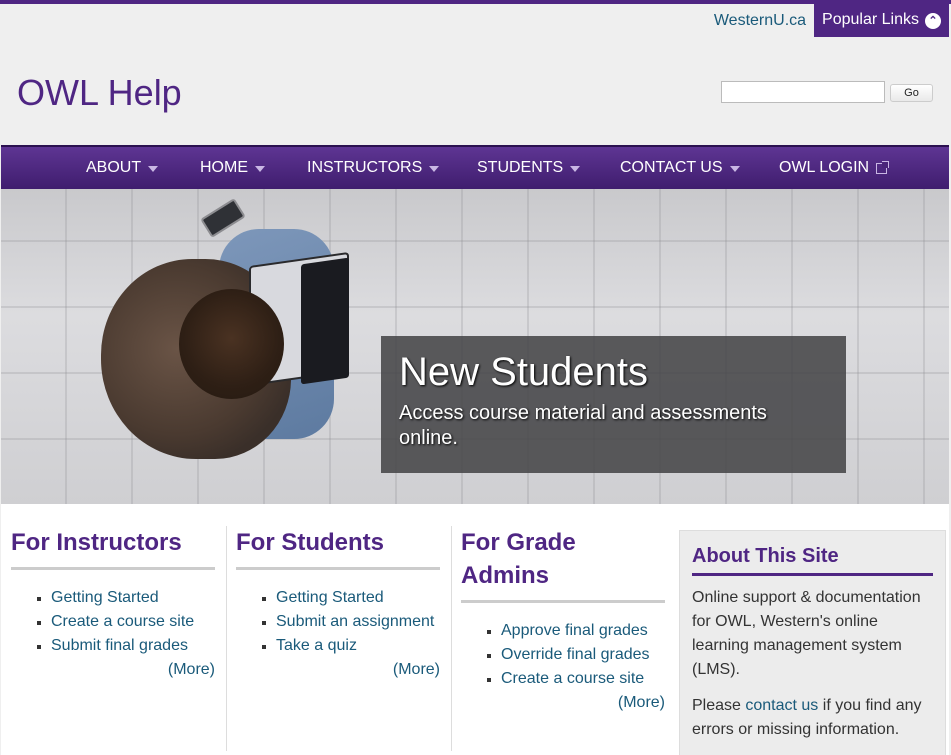 This screenshot has width=951, height=755. What do you see at coordinates (520, 167) in the screenshot?
I see `nav-item-label: STUDENTS` at bounding box center [520, 167].